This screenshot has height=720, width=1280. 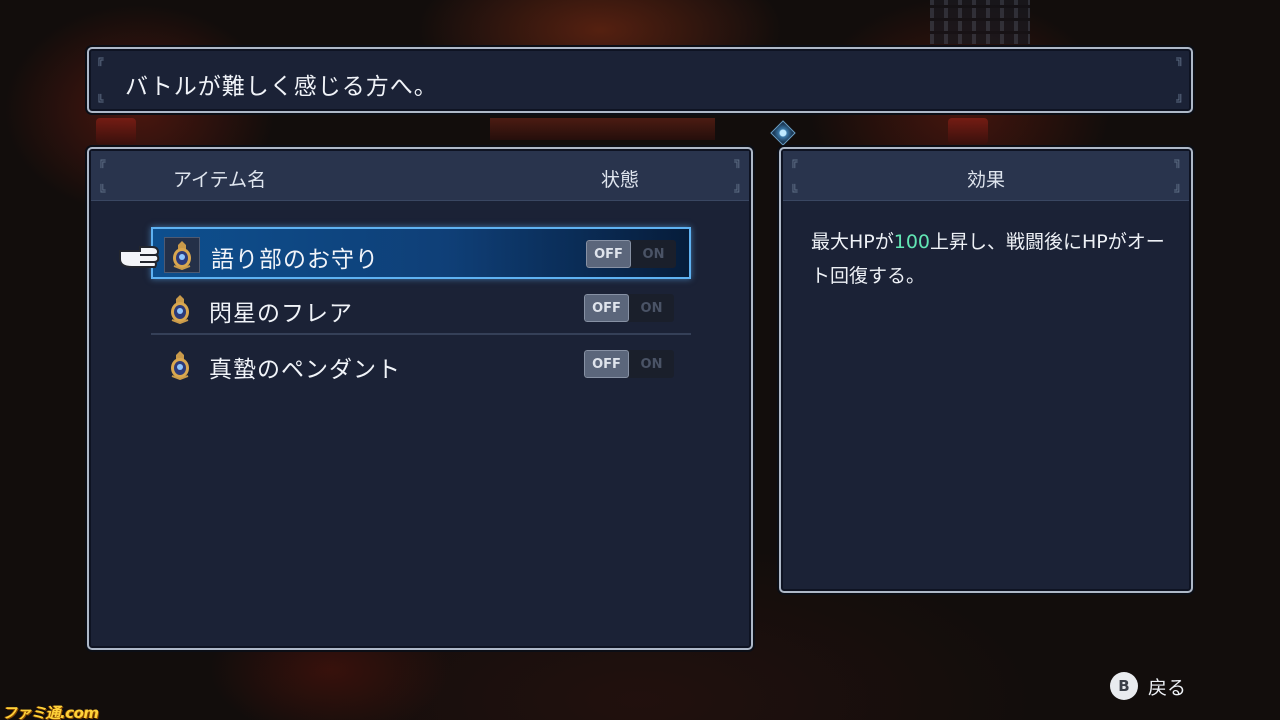 I want to click on item-name: 閃星のフレア, so click(x=281, y=314).